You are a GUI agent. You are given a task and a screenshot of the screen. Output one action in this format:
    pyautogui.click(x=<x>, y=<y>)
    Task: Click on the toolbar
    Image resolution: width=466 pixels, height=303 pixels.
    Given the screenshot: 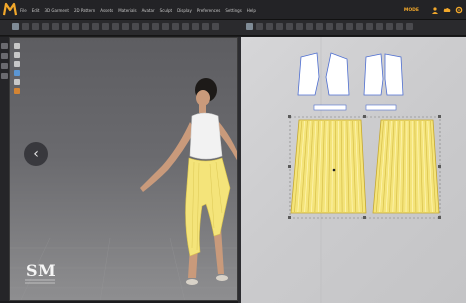 What is the action you would take?
    pyautogui.click(x=233, y=28)
    